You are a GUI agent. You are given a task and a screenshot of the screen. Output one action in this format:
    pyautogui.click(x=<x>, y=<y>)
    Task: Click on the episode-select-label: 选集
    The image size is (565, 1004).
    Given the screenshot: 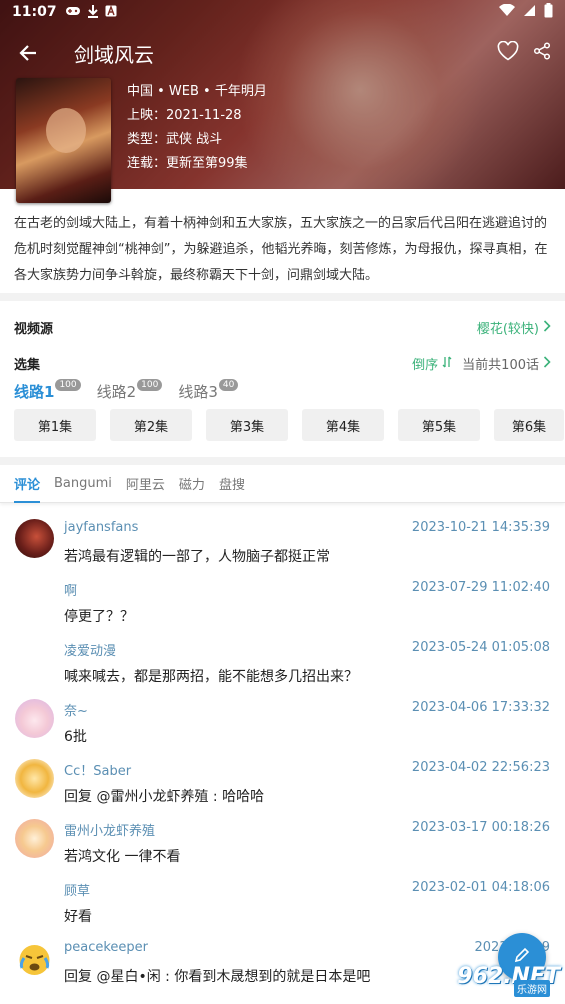 What is the action you would take?
    pyautogui.click(x=27, y=365)
    